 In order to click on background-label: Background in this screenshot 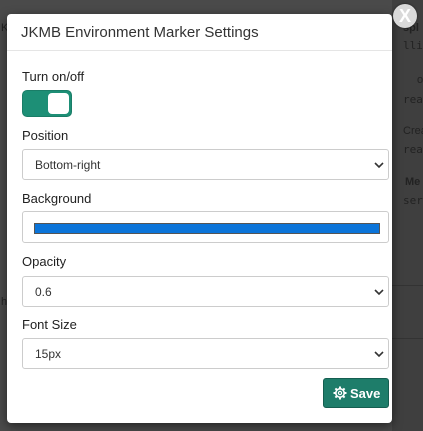, I will do `click(57, 198)`.